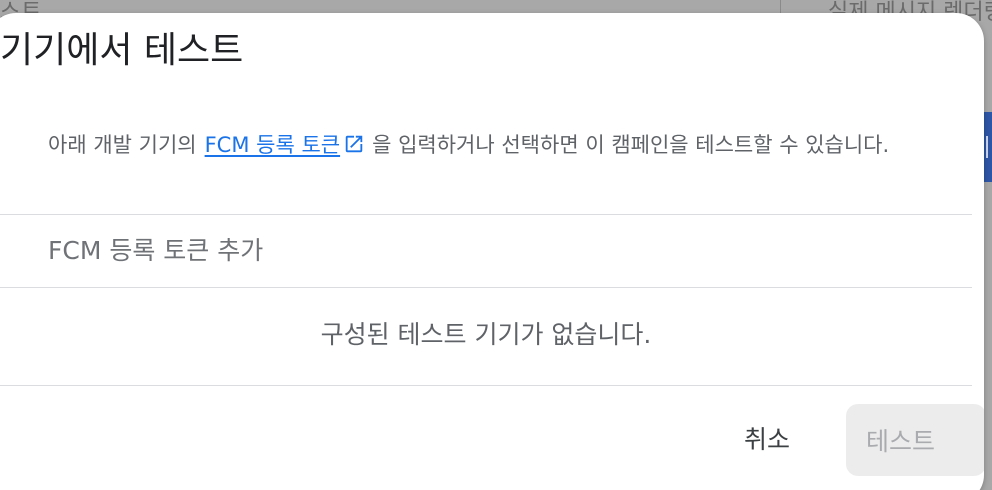  Describe the element at coordinates (354, 144) in the screenshot. I see `open-in-new-icon` at that location.